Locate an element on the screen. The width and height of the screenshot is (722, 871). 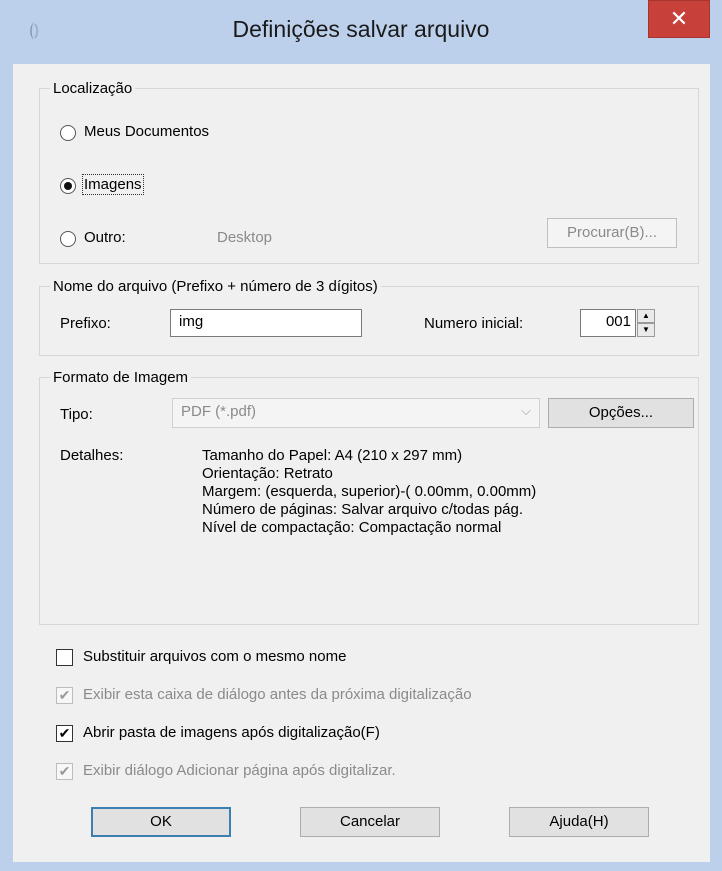
radio-imagens is located at coordinates (68, 186).